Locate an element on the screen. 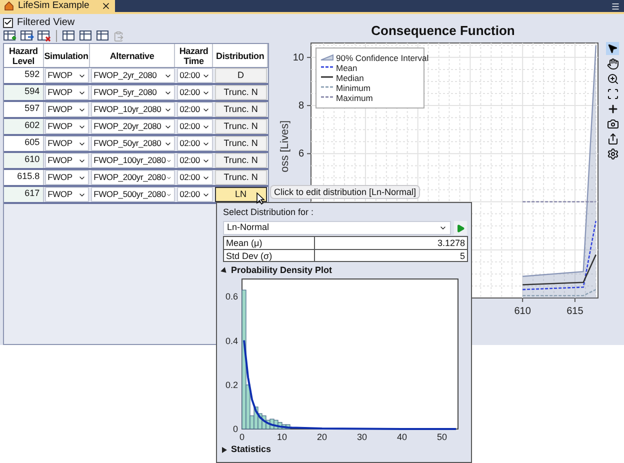 Image resolution: width=624 pixels, height=463 pixels. chevron-icon is located at coordinates (443, 228).